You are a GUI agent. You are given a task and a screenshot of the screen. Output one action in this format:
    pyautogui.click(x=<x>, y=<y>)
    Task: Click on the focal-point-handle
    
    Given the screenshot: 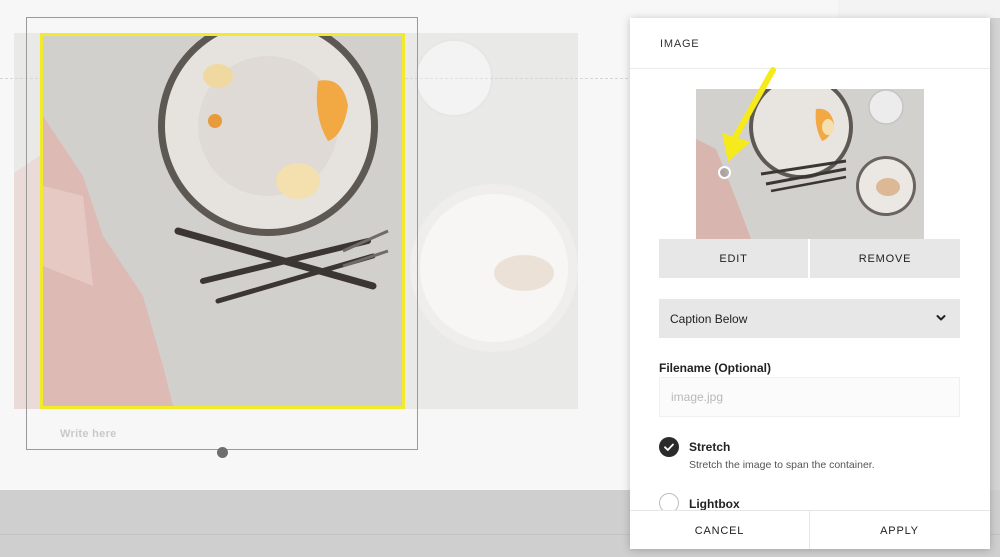 What is the action you would take?
    pyautogui.click(x=724, y=172)
    